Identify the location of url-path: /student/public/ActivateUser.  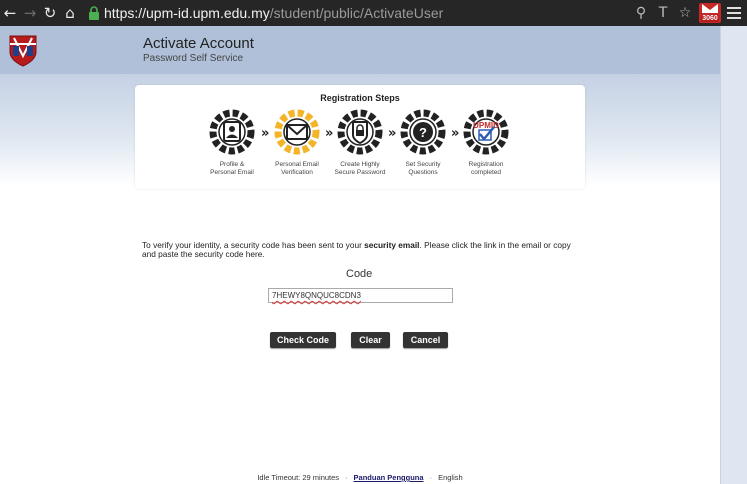
(356, 13).